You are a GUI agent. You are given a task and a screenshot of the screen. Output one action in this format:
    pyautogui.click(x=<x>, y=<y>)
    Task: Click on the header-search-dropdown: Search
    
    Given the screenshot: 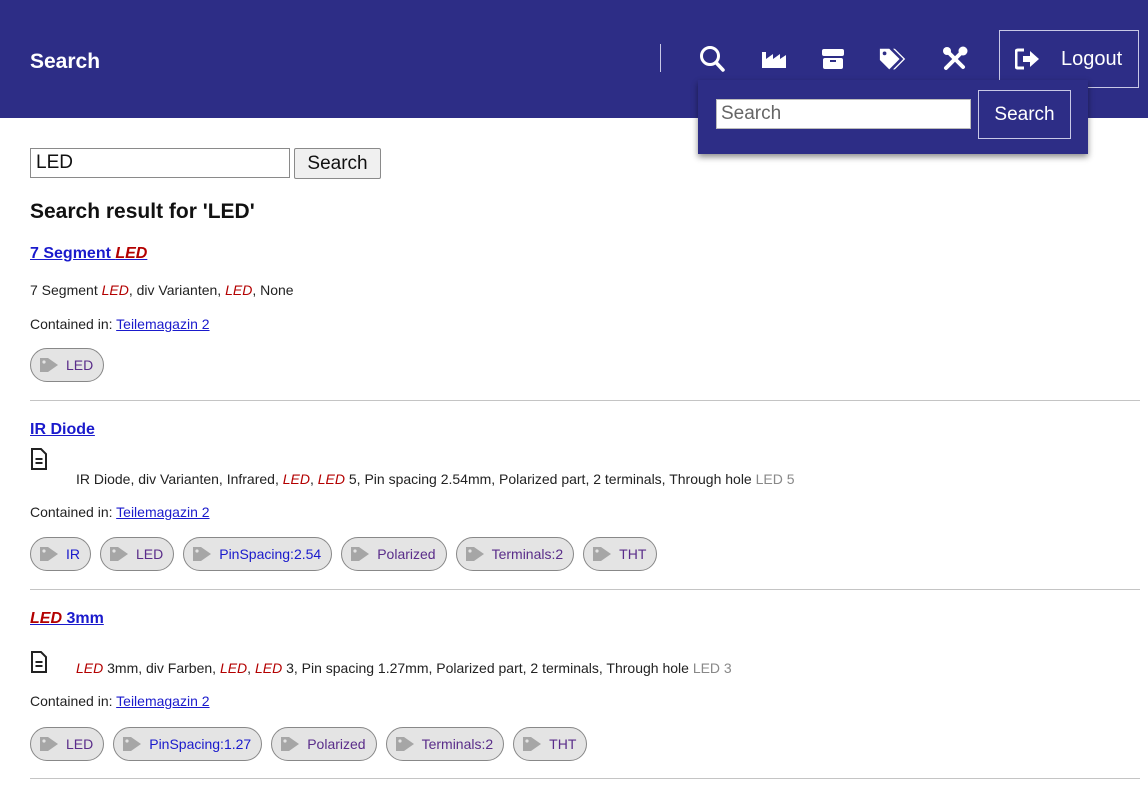 What is the action you would take?
    pyautogui.click(x=893, y=117)
    